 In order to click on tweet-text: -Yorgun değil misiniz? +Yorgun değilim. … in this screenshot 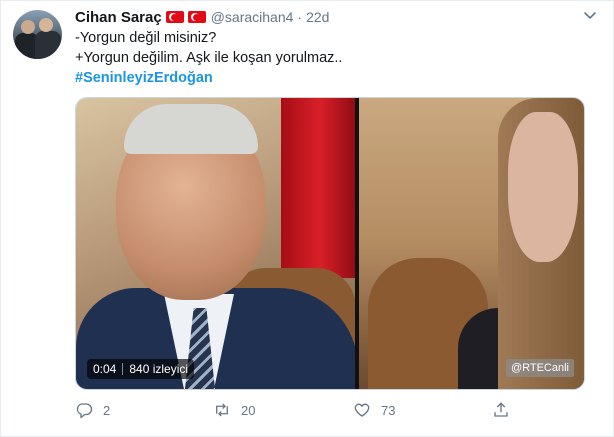, I will do `click(208, 58)`.